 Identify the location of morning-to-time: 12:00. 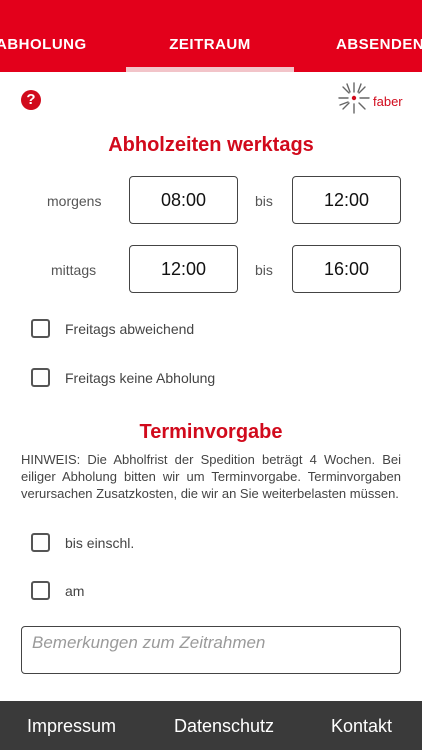
(346, 200).